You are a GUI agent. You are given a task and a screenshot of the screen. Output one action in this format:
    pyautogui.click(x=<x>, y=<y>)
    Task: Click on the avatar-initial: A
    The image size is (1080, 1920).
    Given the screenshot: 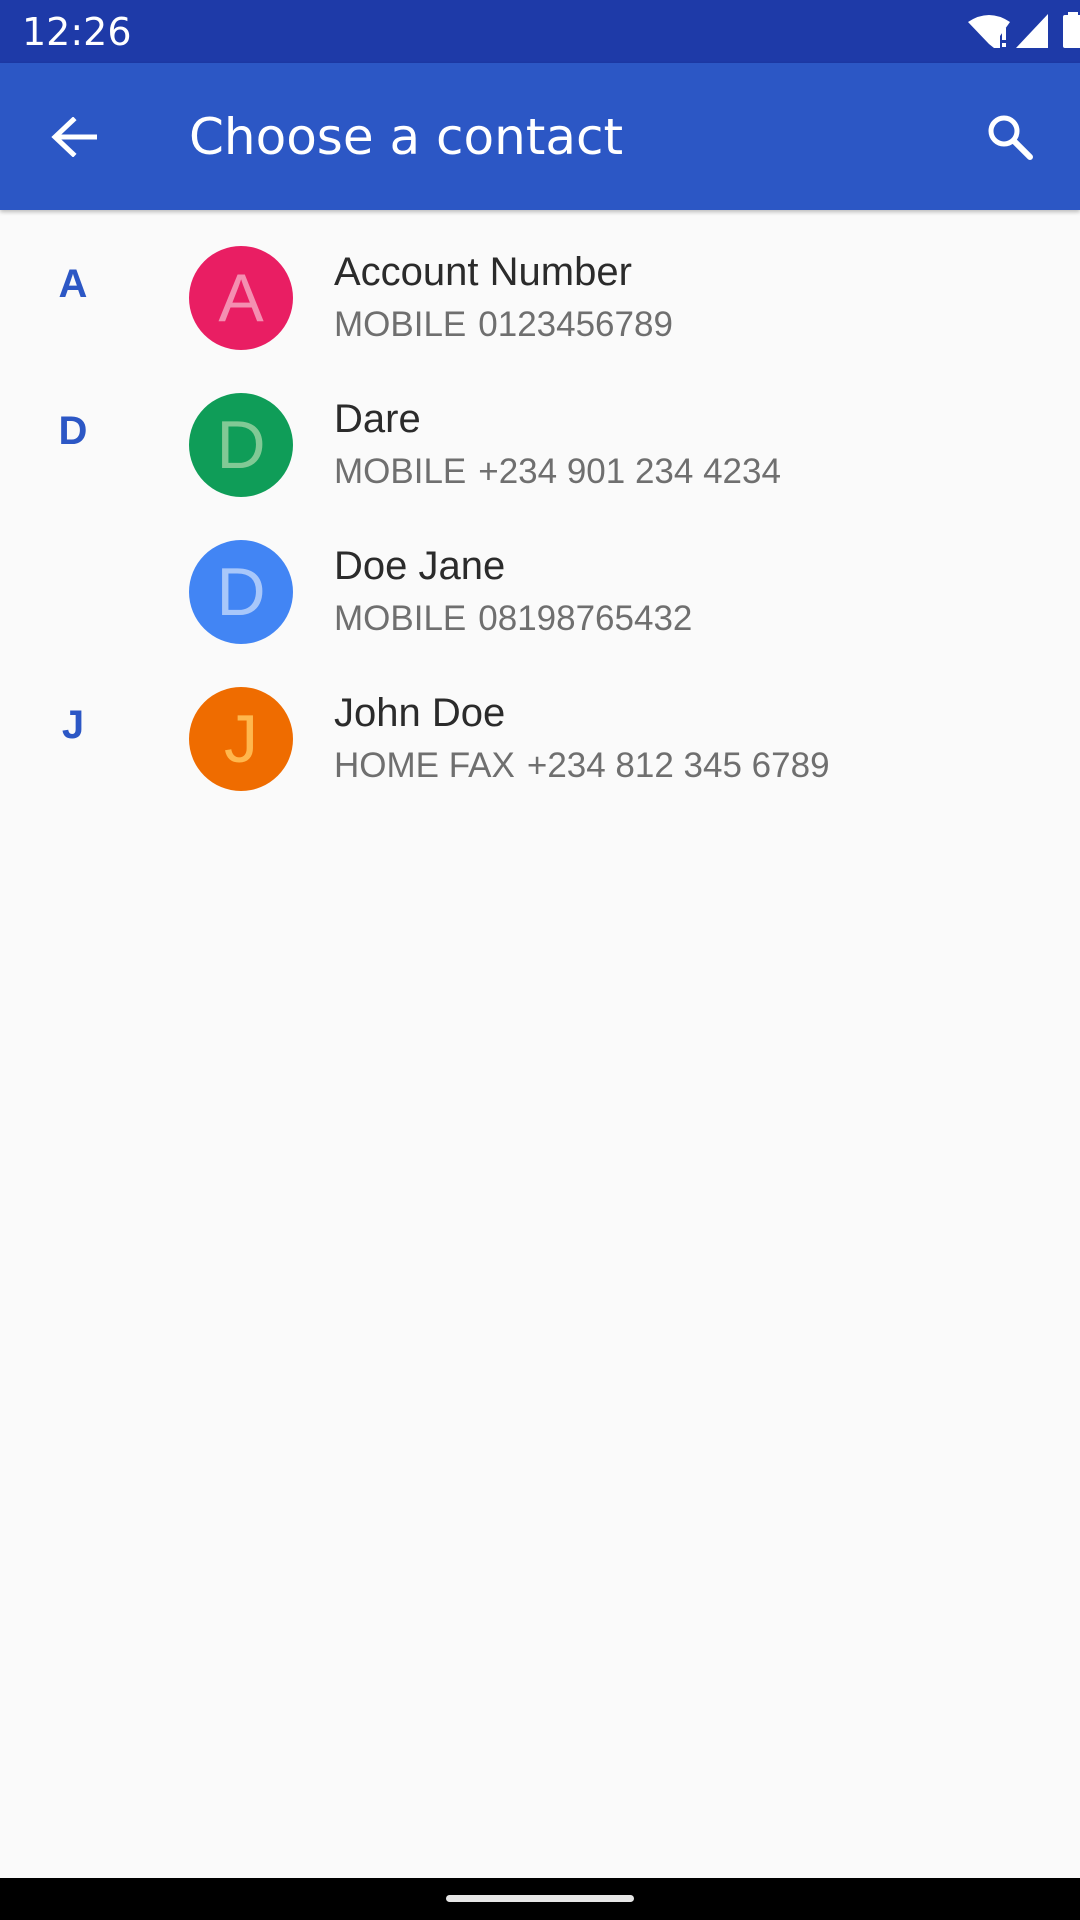 What is the action you would take?
    pyautogui.click(x=241, y=298)
    